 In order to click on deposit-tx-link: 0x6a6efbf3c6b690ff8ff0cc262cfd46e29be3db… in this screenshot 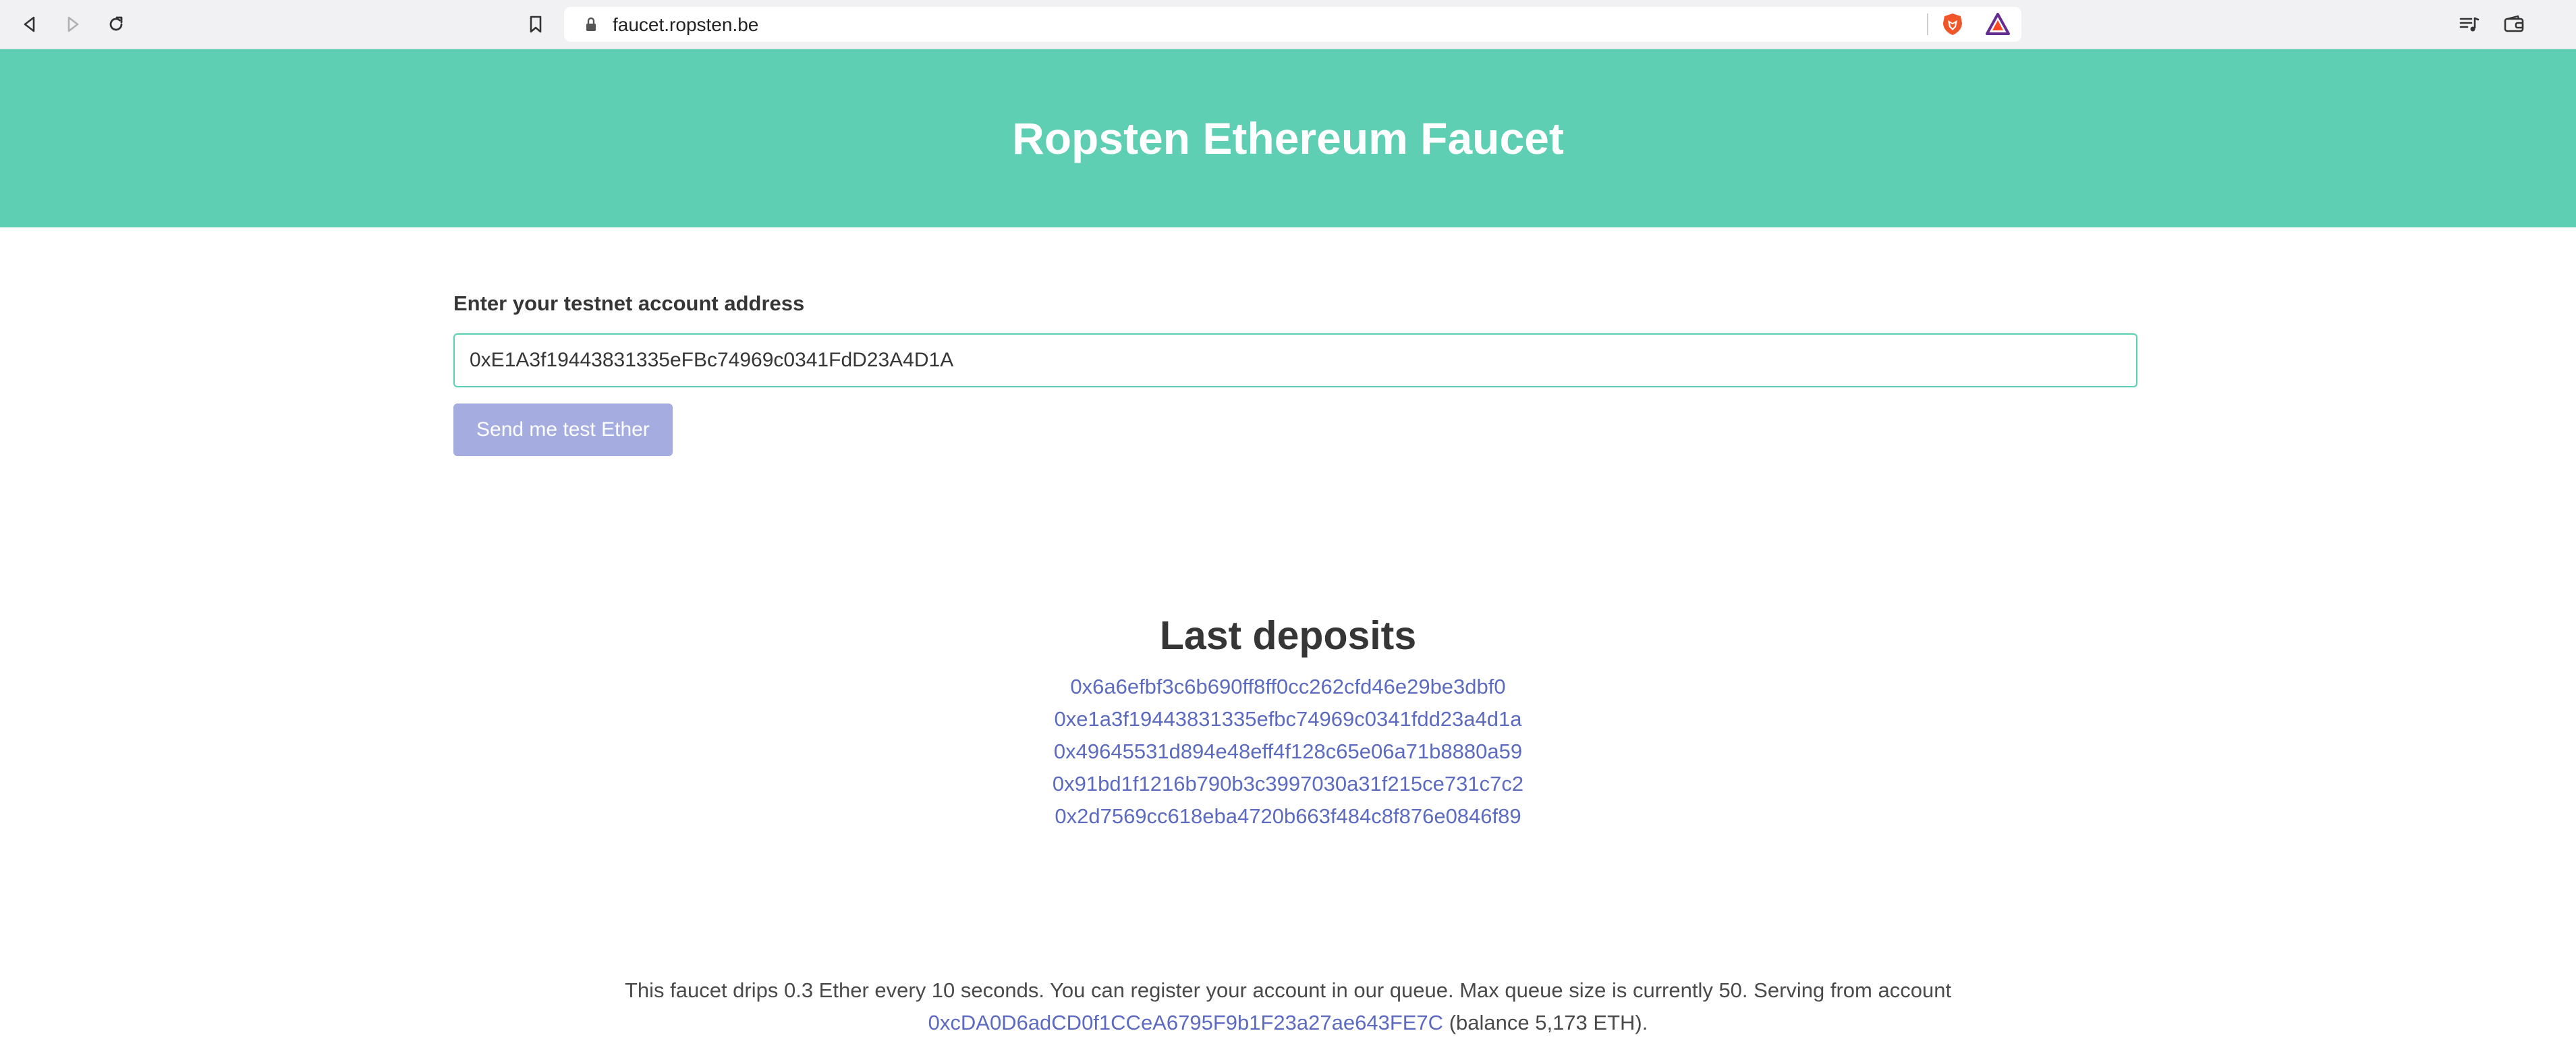, I will do `click(1287, 686)`.